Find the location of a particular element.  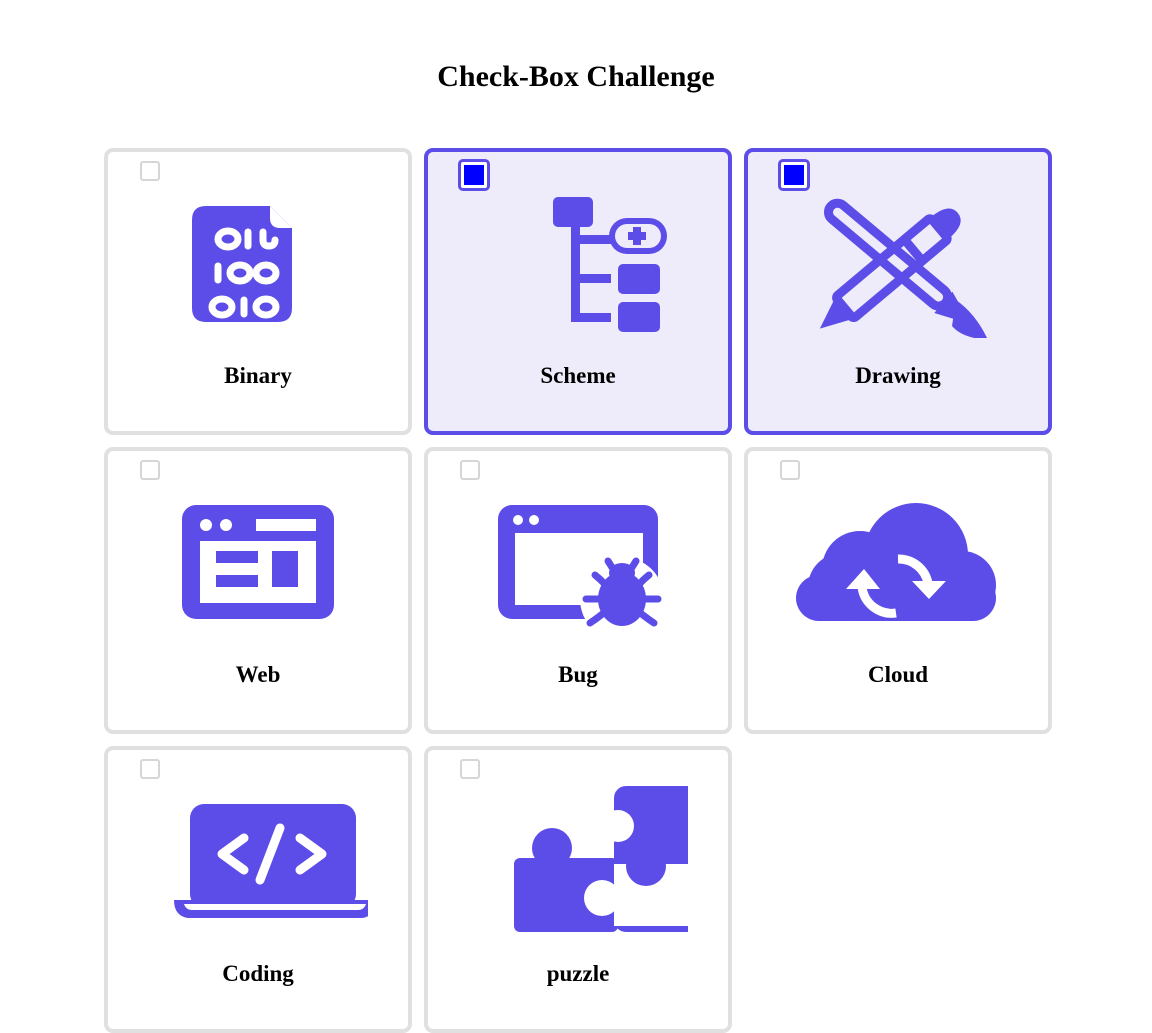

pencil-brush-icon is located at coordinates (898, 263).